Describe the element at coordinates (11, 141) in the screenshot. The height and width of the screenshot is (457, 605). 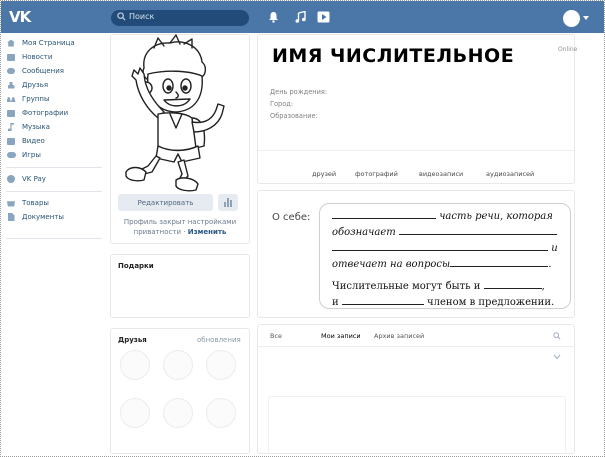
I see `video-icon` at that location.